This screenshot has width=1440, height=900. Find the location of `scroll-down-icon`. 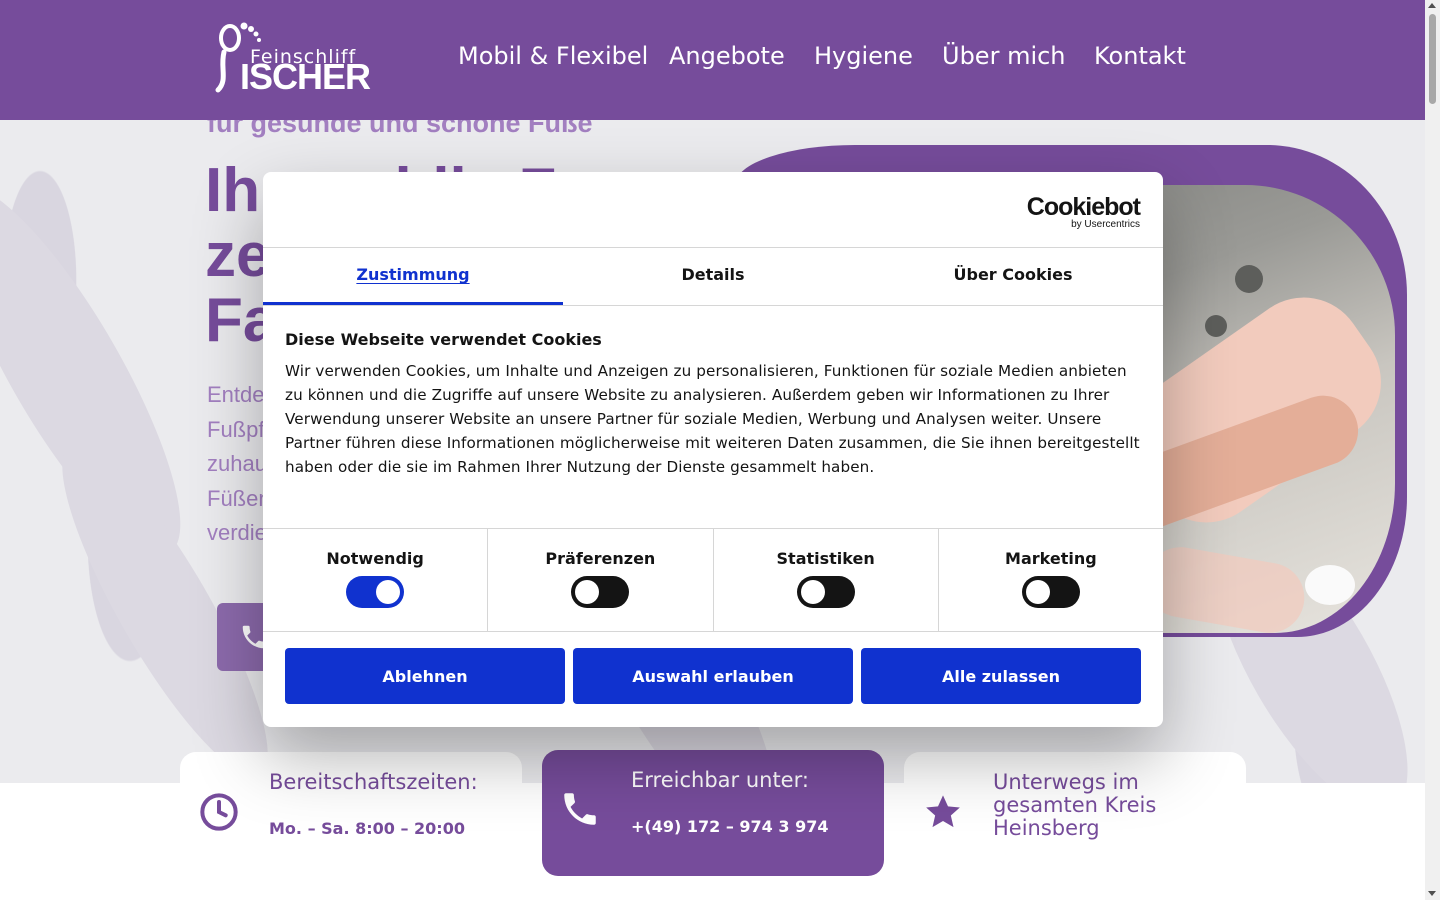

scroll-down-icon is located at coordinates (1432, 893).